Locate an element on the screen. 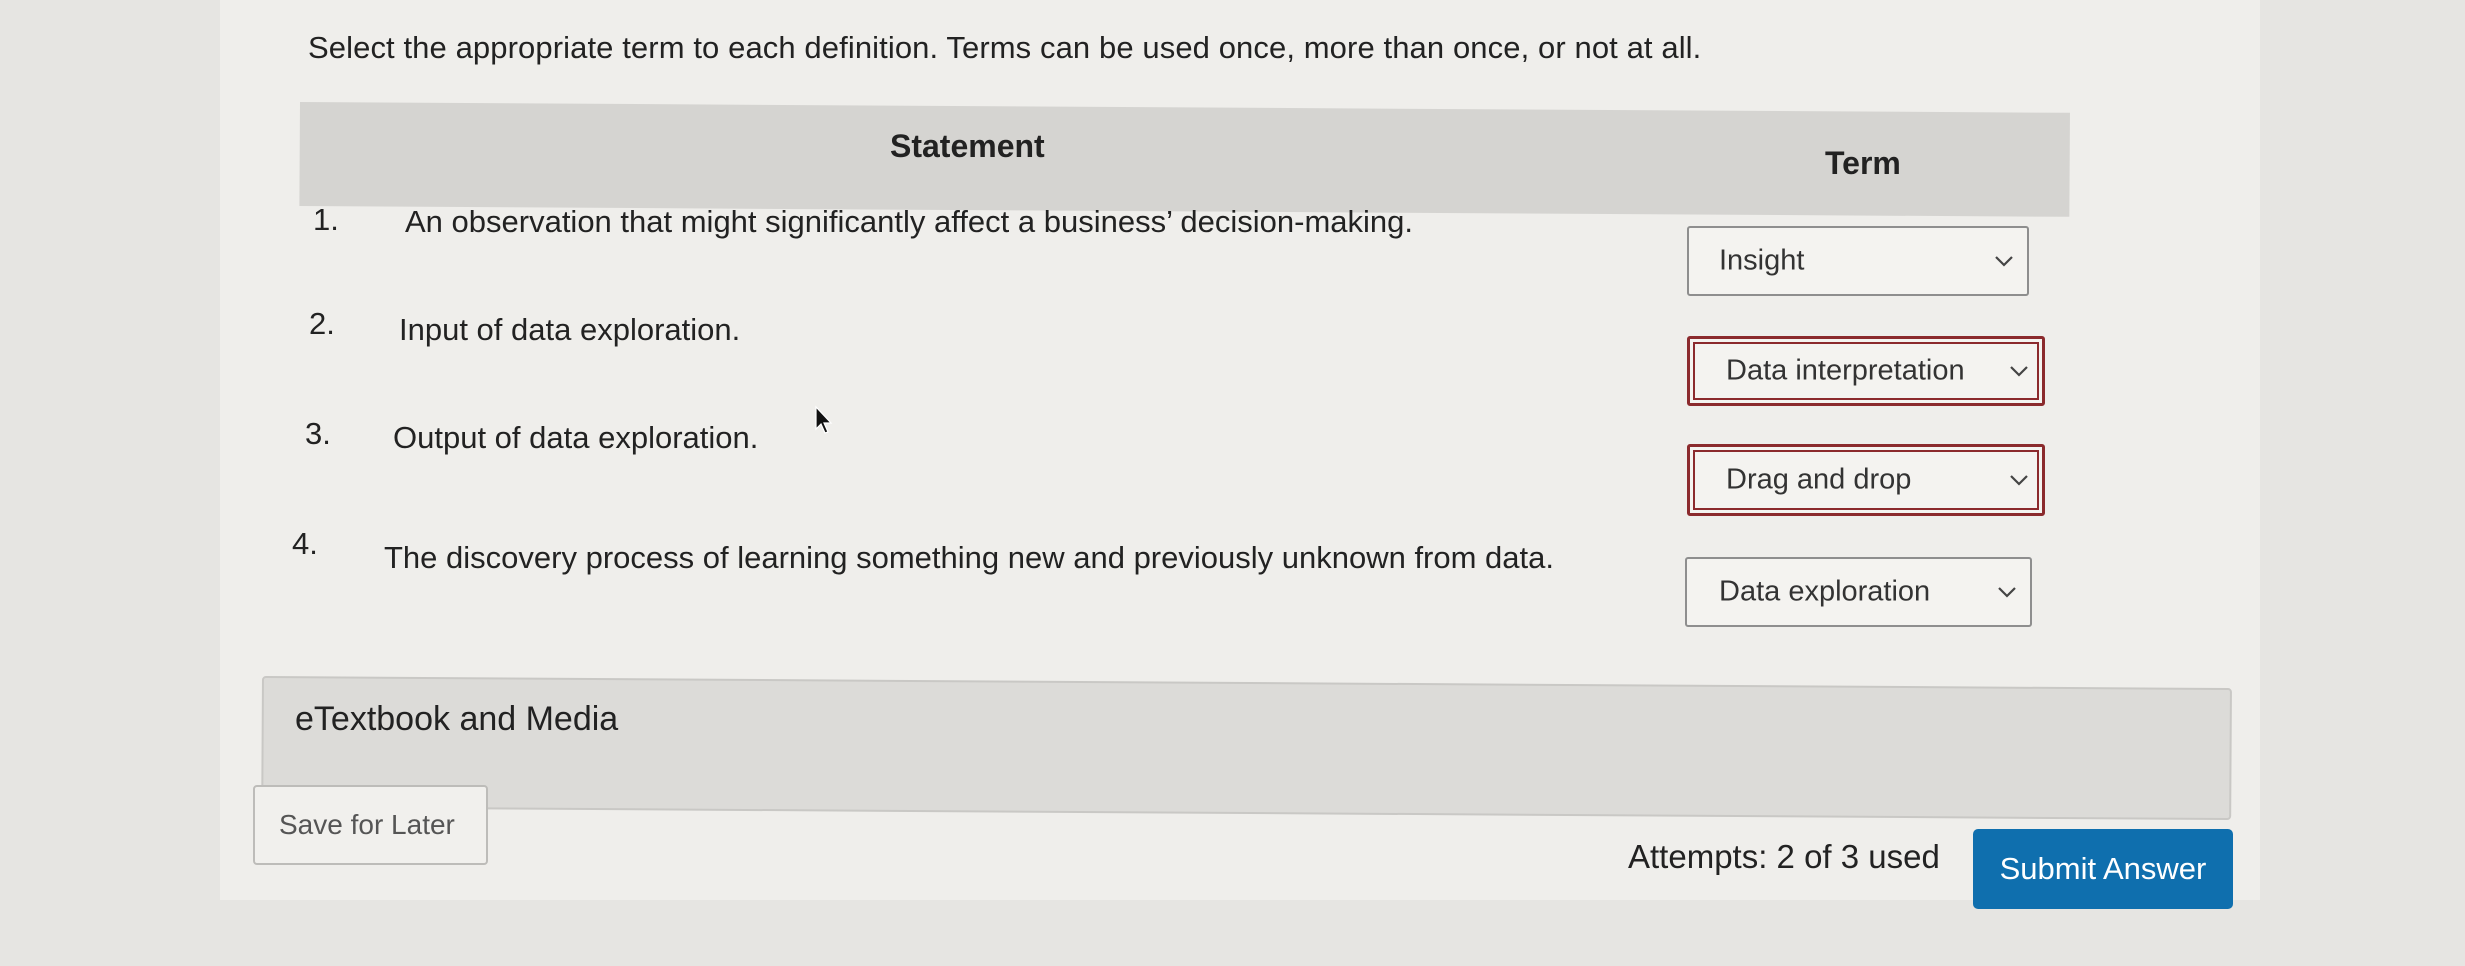  row-1-term-value: Insight is located at coordinates (1762, 260).